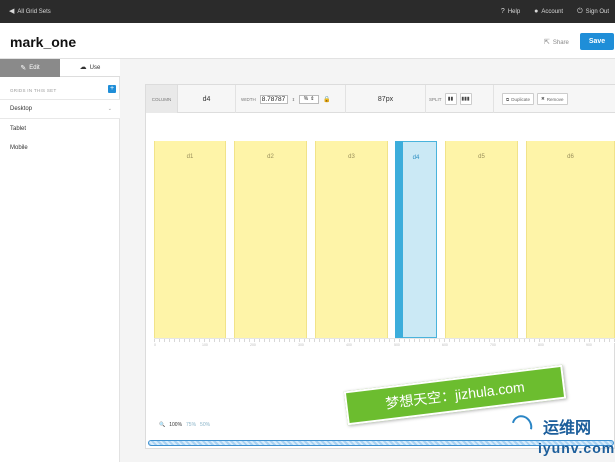  I want to click on tab-edit-label: Edit, so click(34, 68).